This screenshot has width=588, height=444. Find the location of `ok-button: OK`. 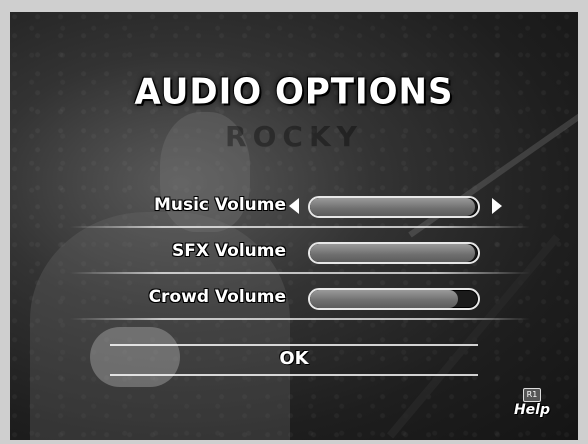

ok-button: OK is located at coordinates (294, 360).